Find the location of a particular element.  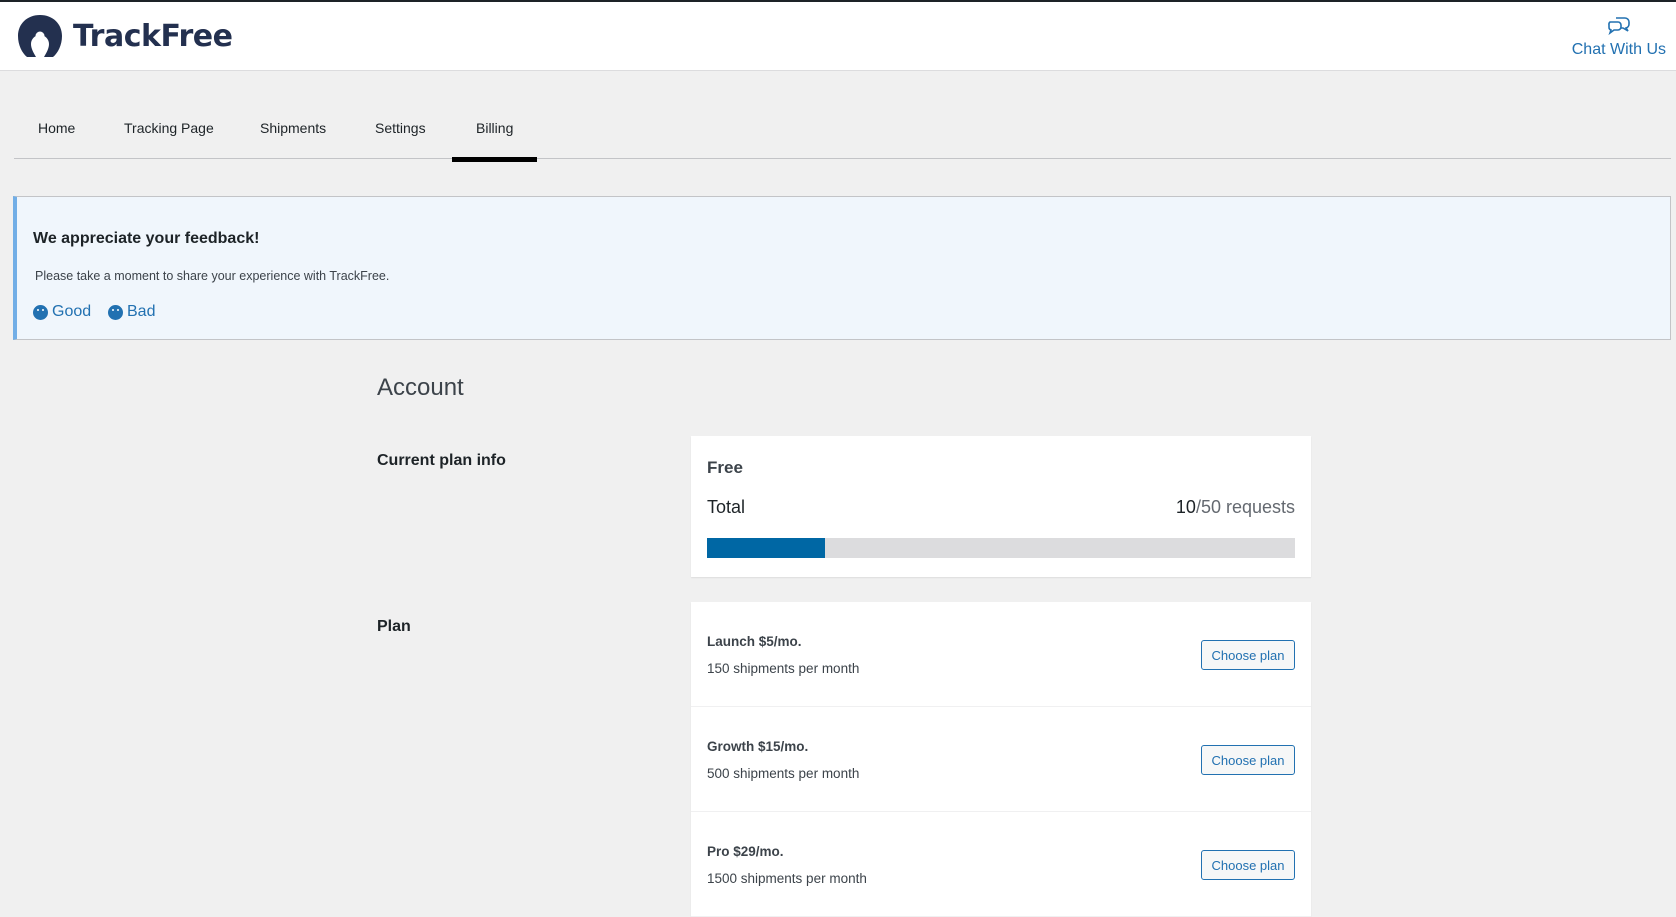

frown-icon is located at coordinates (115, 312).